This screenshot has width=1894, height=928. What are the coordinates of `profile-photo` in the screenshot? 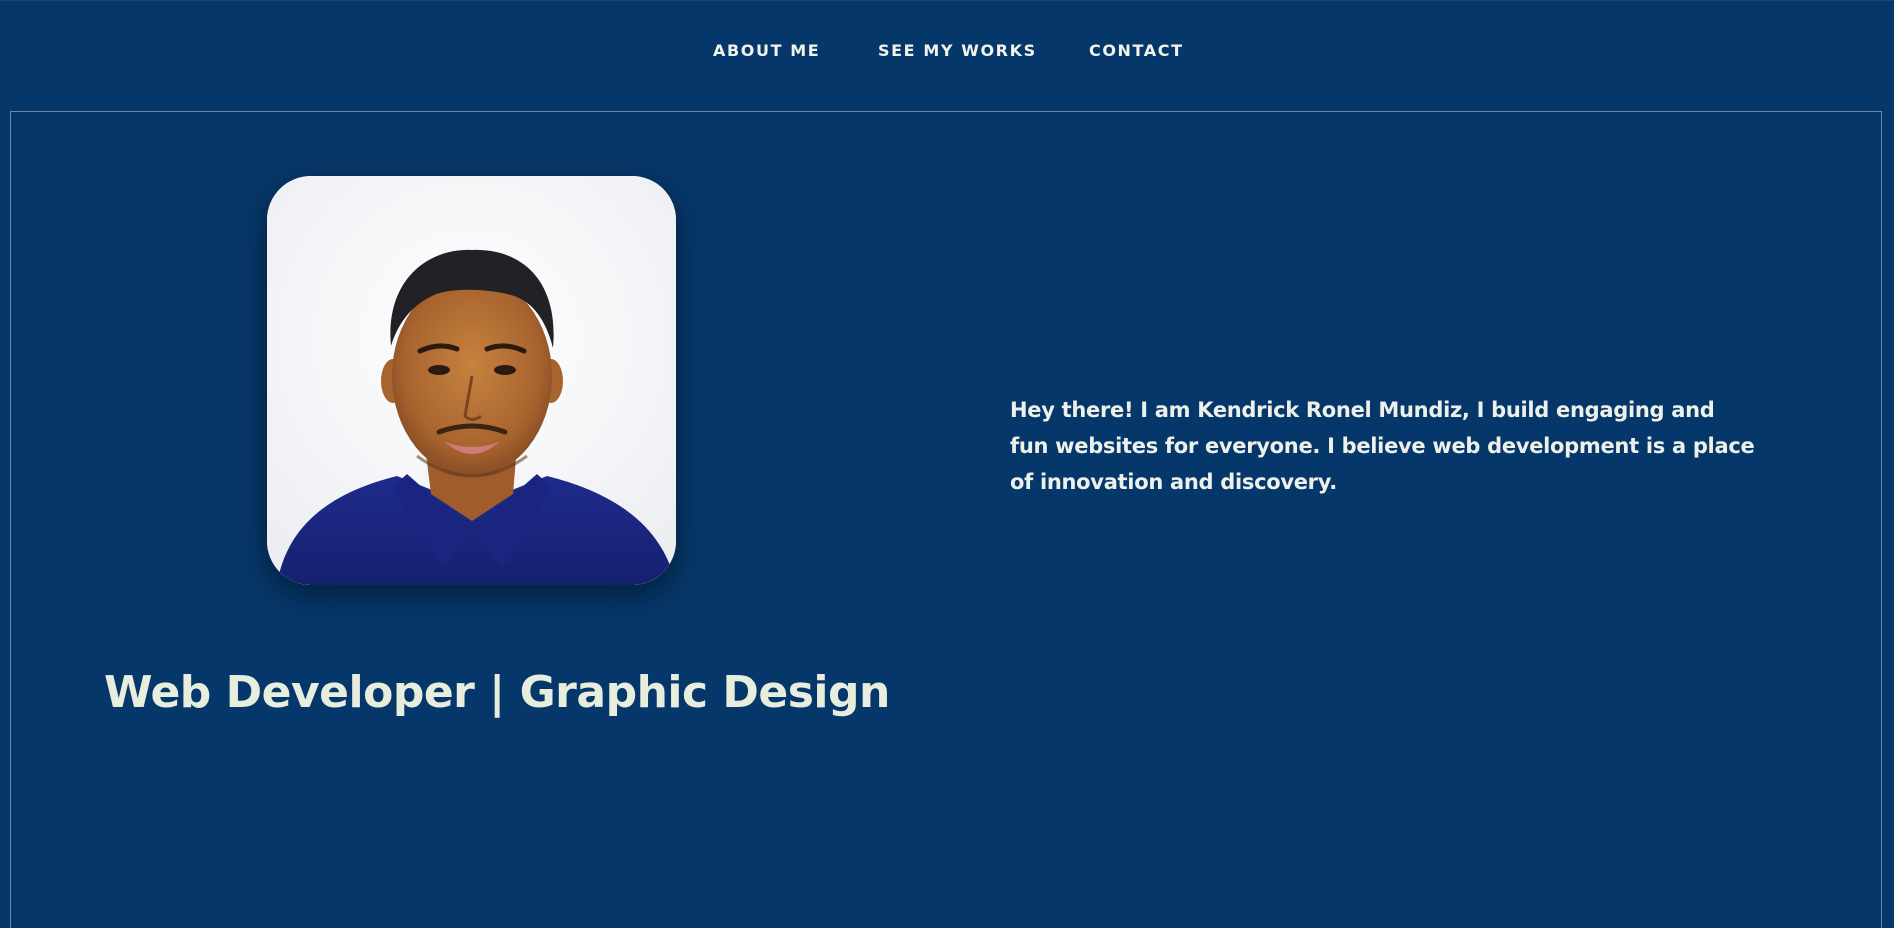 It's located at (471, 380).